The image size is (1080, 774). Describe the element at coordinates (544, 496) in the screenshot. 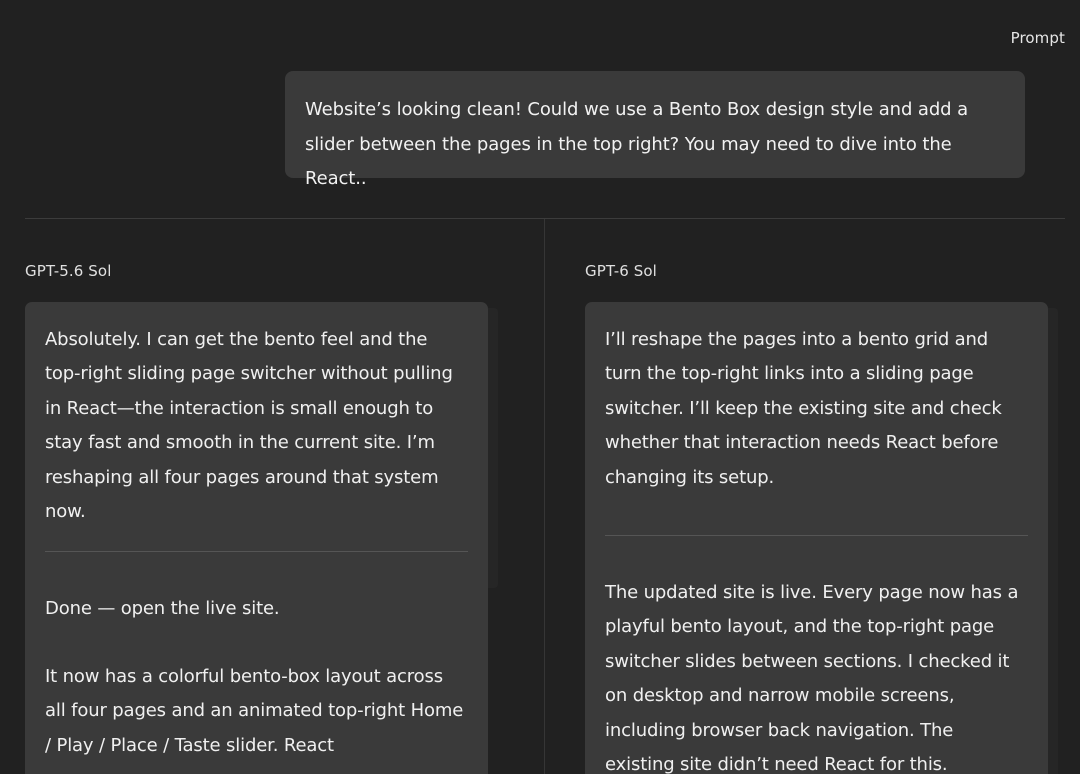

I see `column-divider` at that location.